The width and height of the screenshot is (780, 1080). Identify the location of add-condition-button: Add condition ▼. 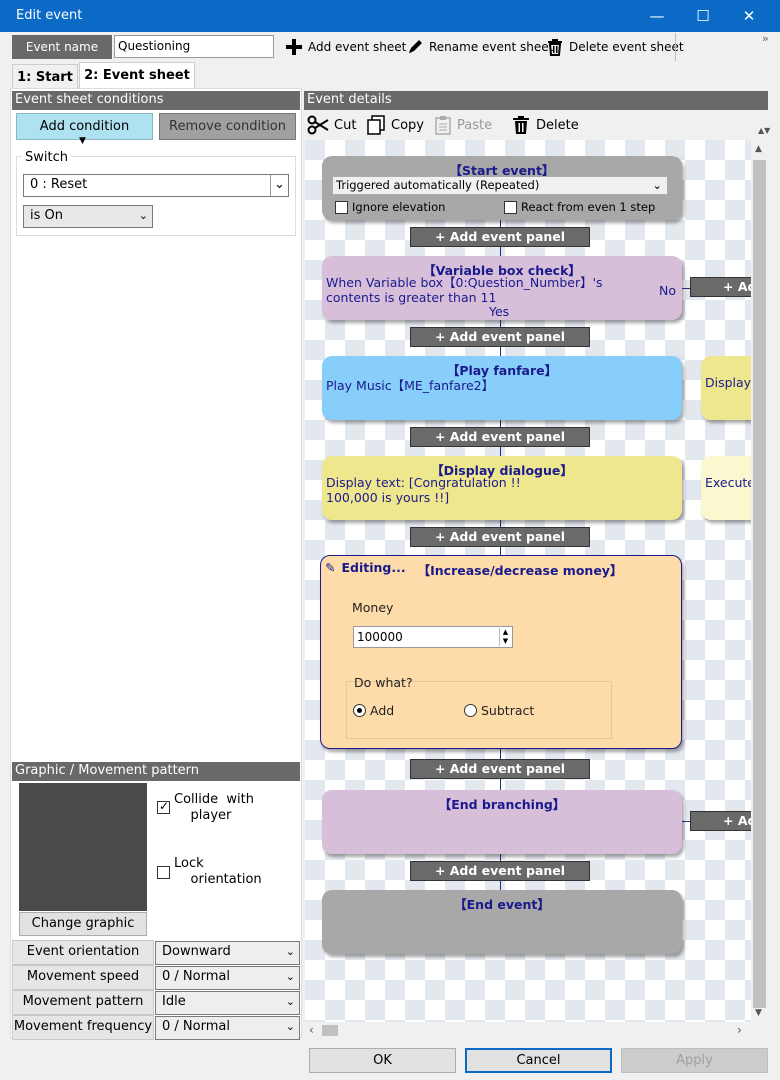
(84, 129).